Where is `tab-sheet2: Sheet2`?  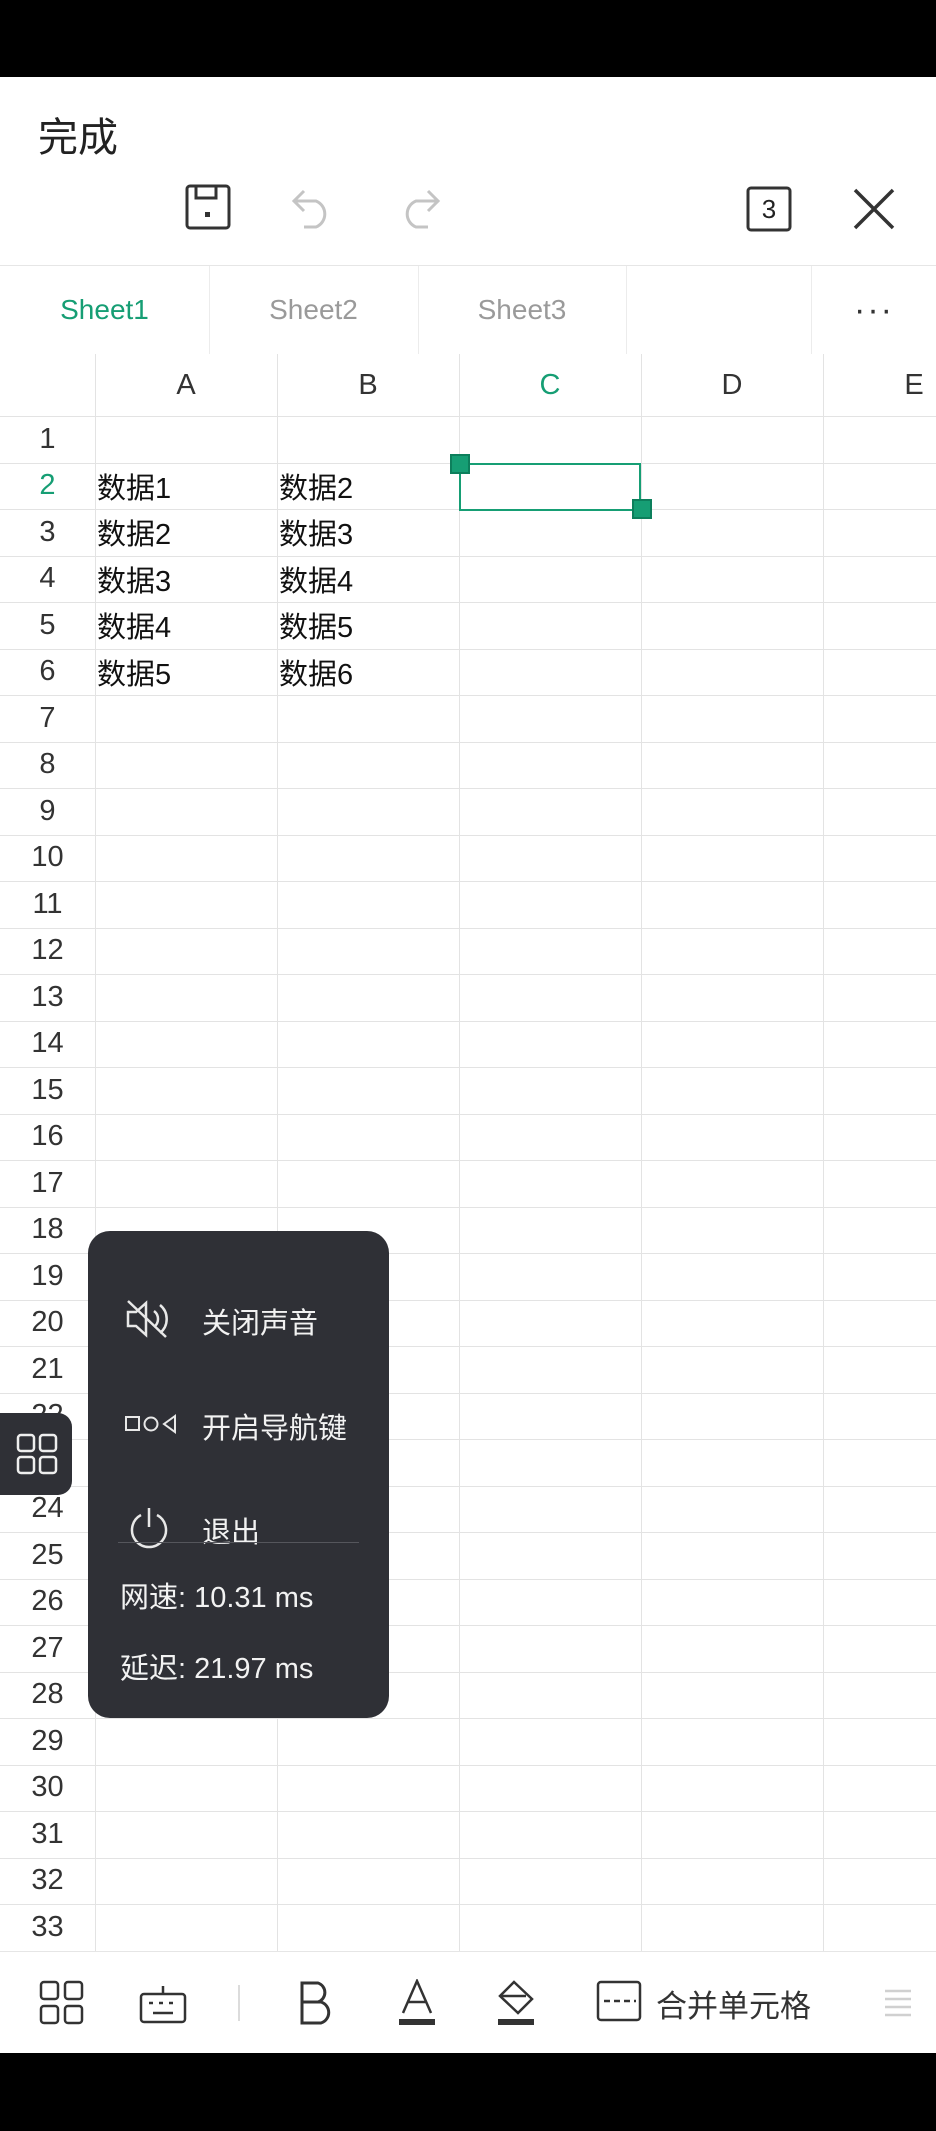
tab-sheet2: Sheet2 is located at coordinates (314, 310).